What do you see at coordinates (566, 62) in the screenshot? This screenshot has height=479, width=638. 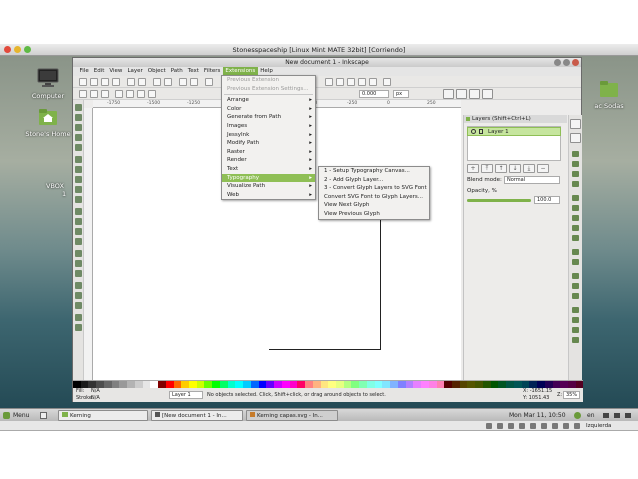 I see `window-maximize-icon` at bounding box center [566, 62].